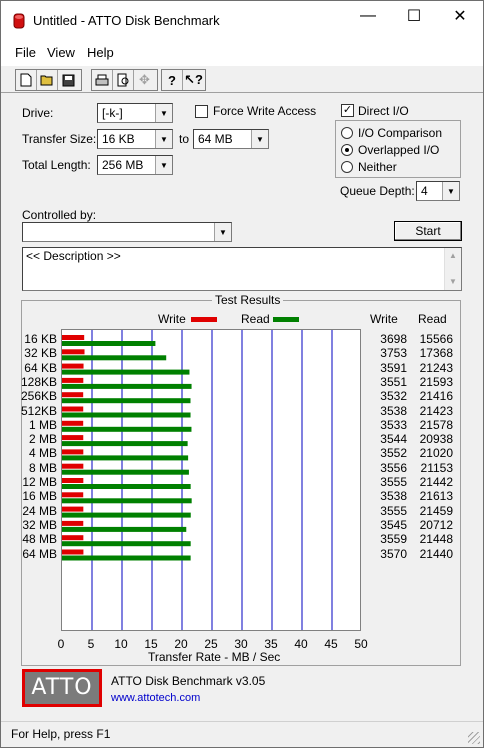 Image resolution: width=484 pixels, height=748 pixels. What do you see at coordinates (201, 111) in the screenshot?
I see `force-write-checkbox` at bounding box center [201, 111].